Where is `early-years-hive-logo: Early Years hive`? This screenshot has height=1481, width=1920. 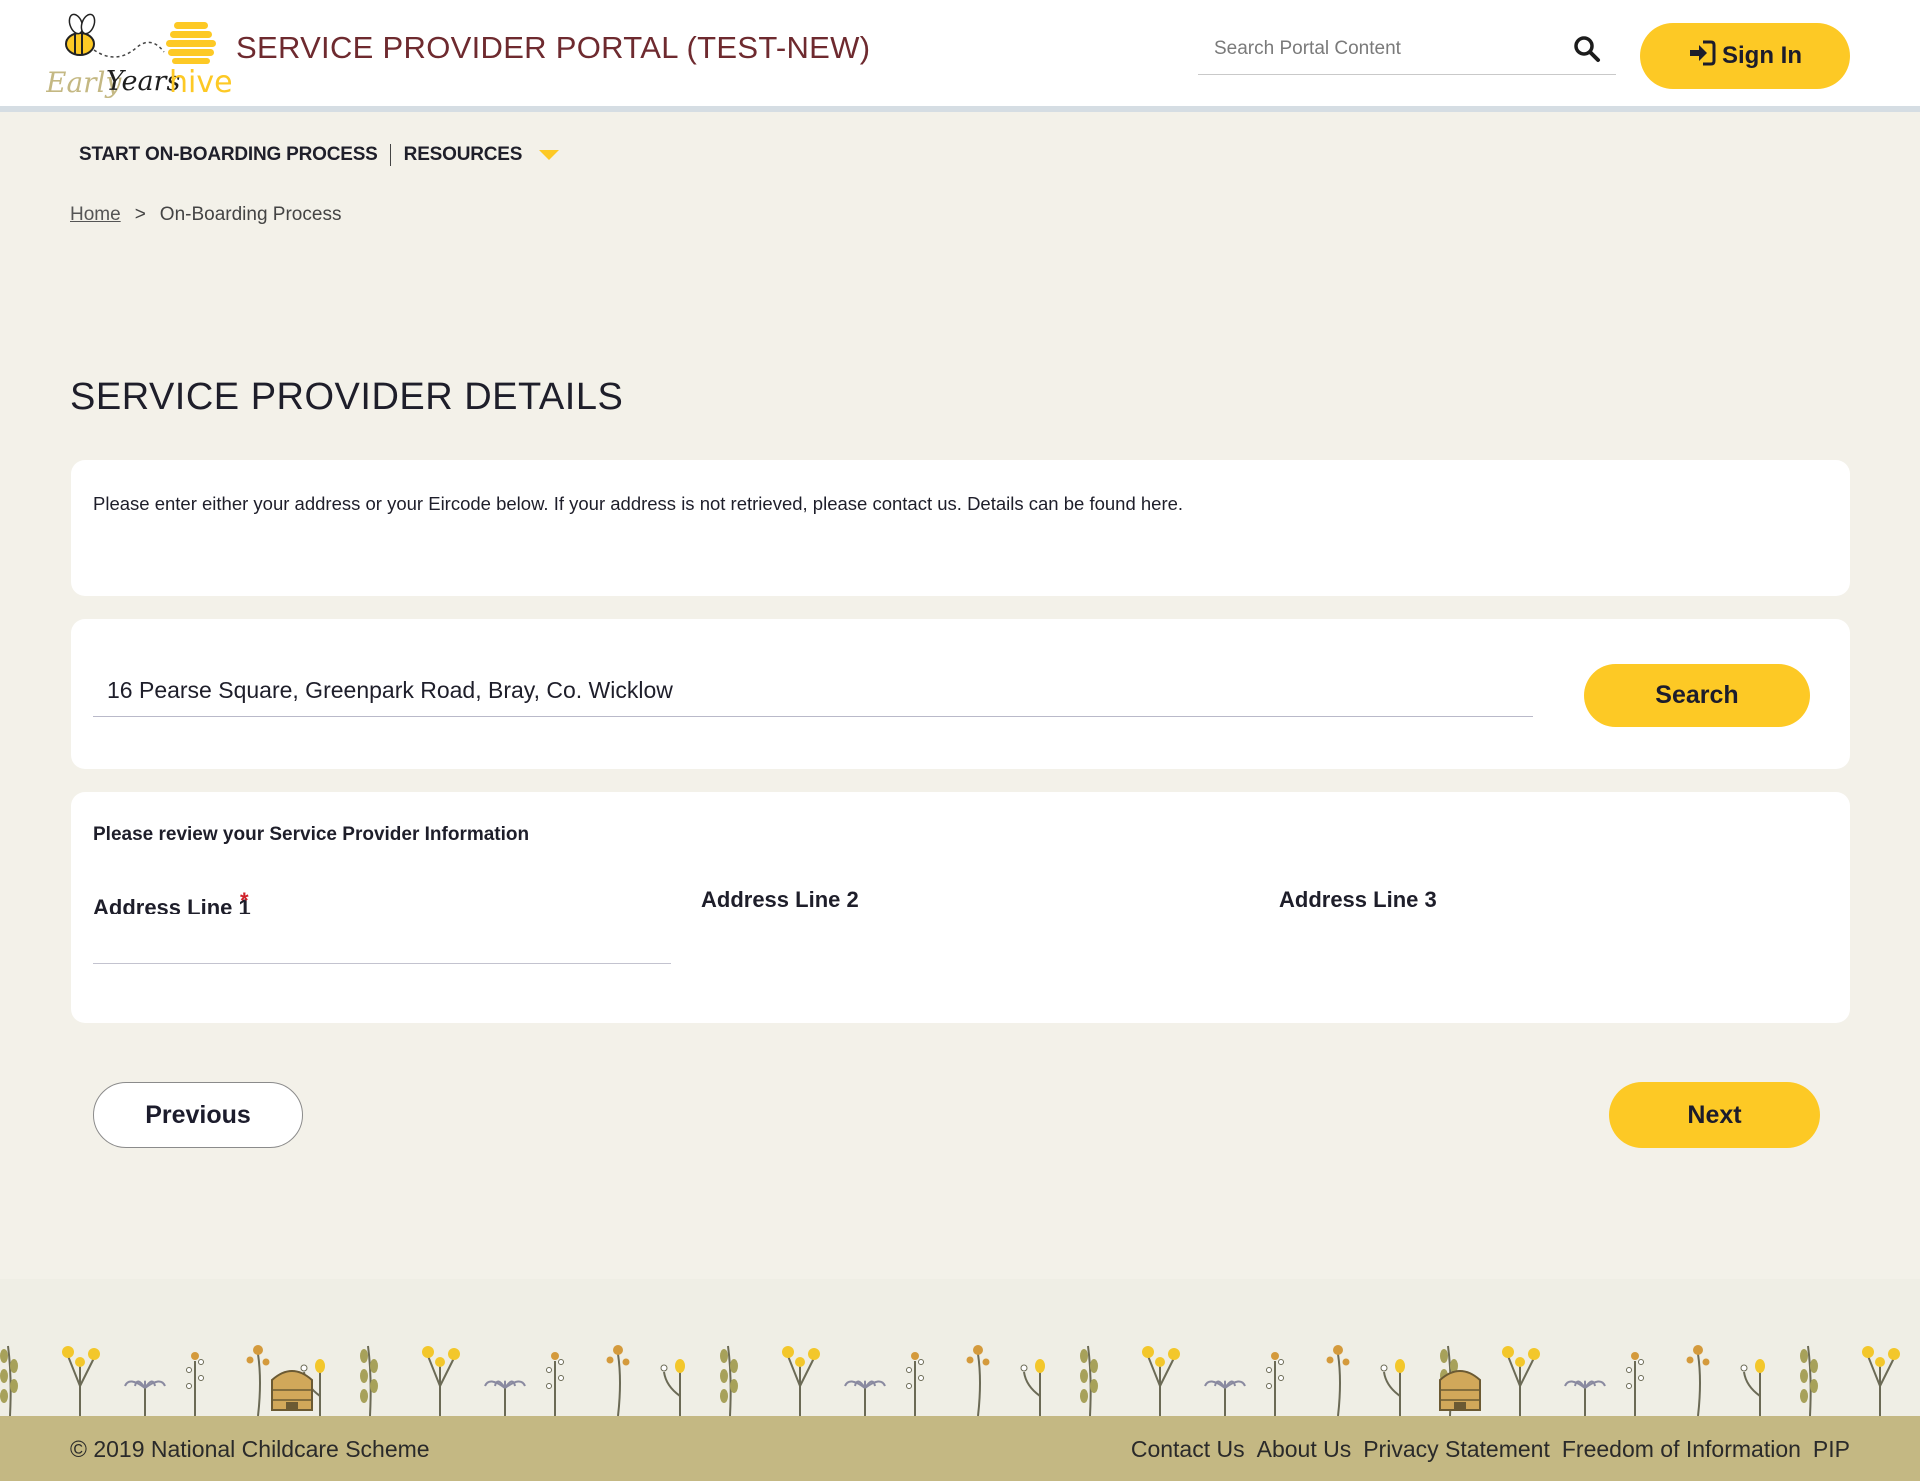 early-years-hive-logo: Early Years hive is located at coordinates (140, 56).